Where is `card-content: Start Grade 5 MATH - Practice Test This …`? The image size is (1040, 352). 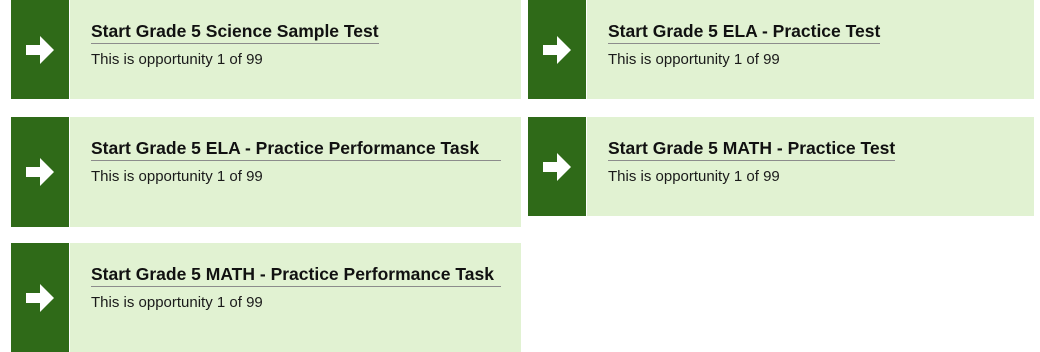
card-content: Start Grade 5 MATH - Practice Test This … is located at coordinates (810, 166).